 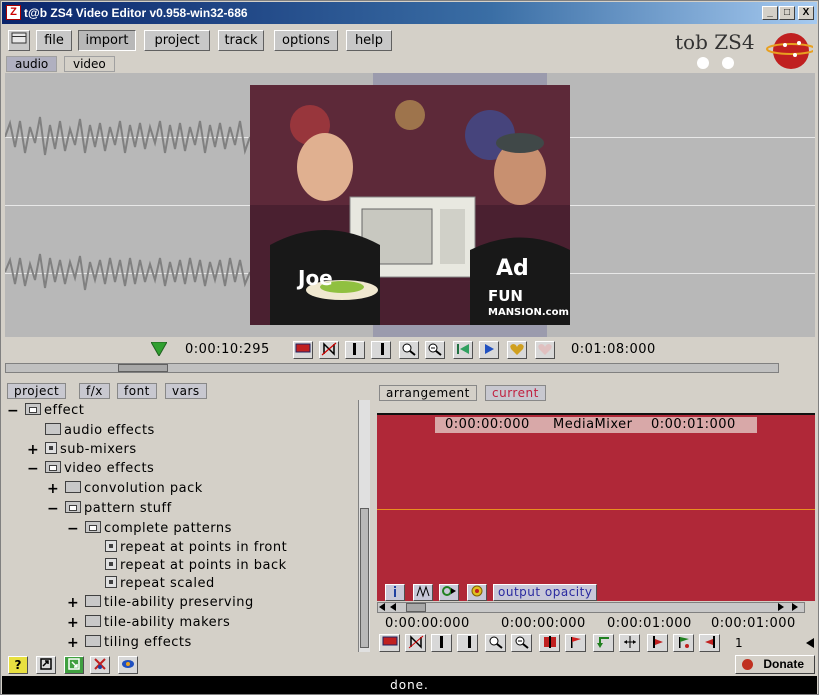 What do you see at coordinates (143, 488) in the screenshot?
I see `tree-label: convolution pack` at bounding box center [143, 488].